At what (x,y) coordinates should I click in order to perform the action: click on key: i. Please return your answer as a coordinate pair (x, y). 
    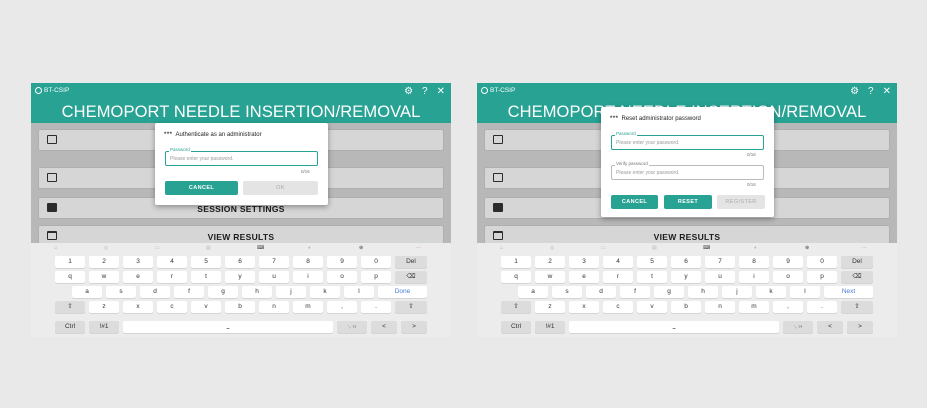
    Looking at the image, I should click on (308, 277).